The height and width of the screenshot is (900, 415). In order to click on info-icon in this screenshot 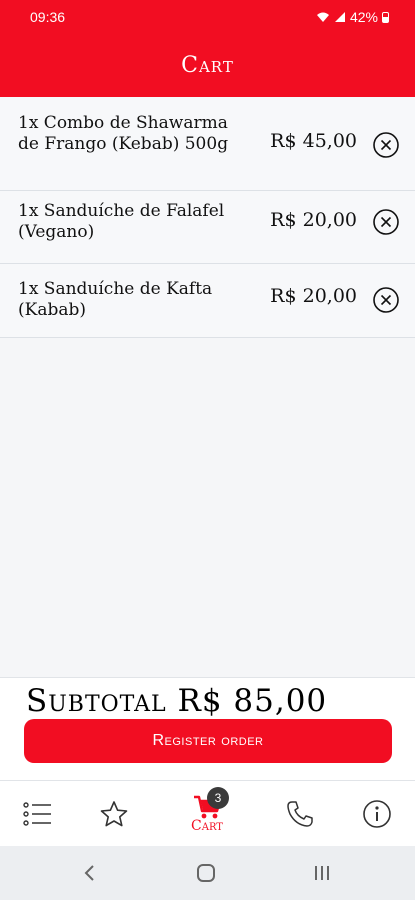, I will do `click(377, 814)`.